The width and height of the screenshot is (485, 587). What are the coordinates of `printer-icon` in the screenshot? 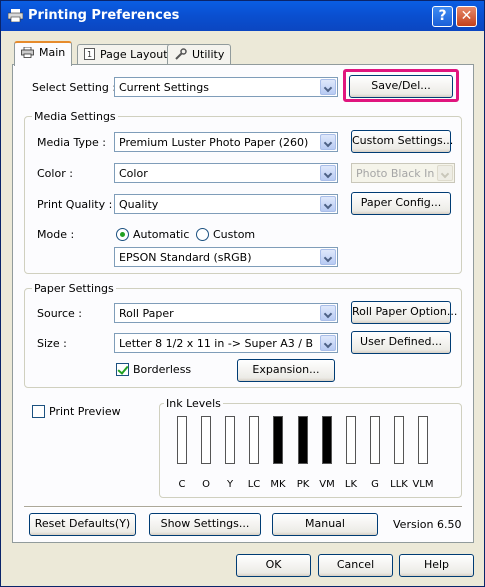 It's located at (27, 52).